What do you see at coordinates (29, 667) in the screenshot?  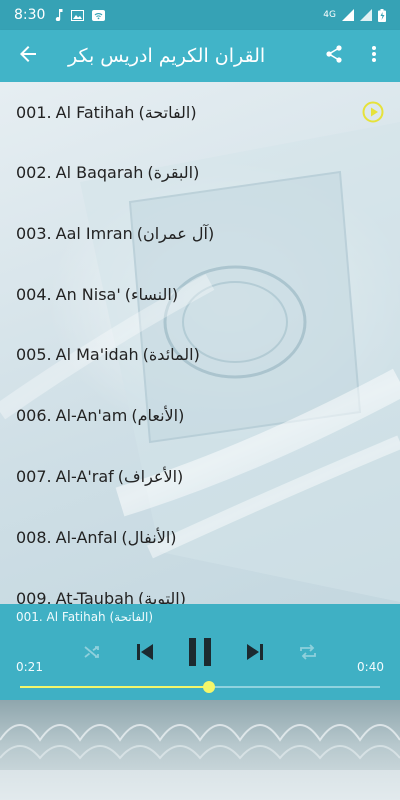 I see `elapsed-time: 0:21` at bounding box center [29, 667].